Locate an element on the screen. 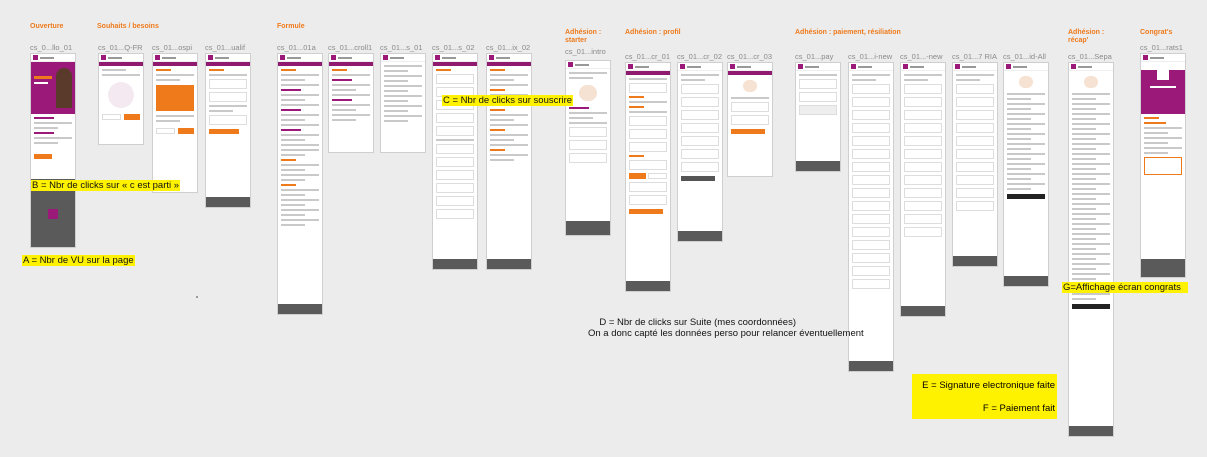 The image size is (1207, 457). screen-label: cs_01...pay is located at coordinates (814, 56).